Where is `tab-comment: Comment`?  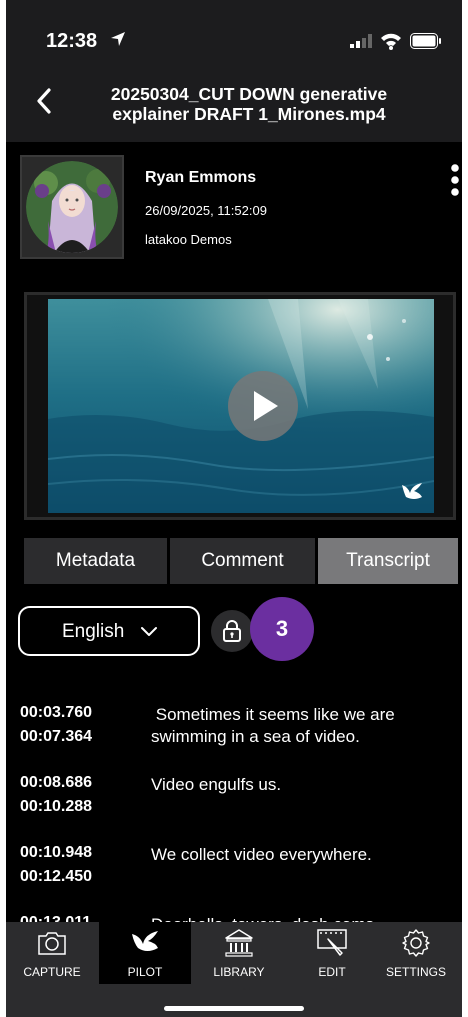
tab-comment: Comment is located at coordinates (242, 561).